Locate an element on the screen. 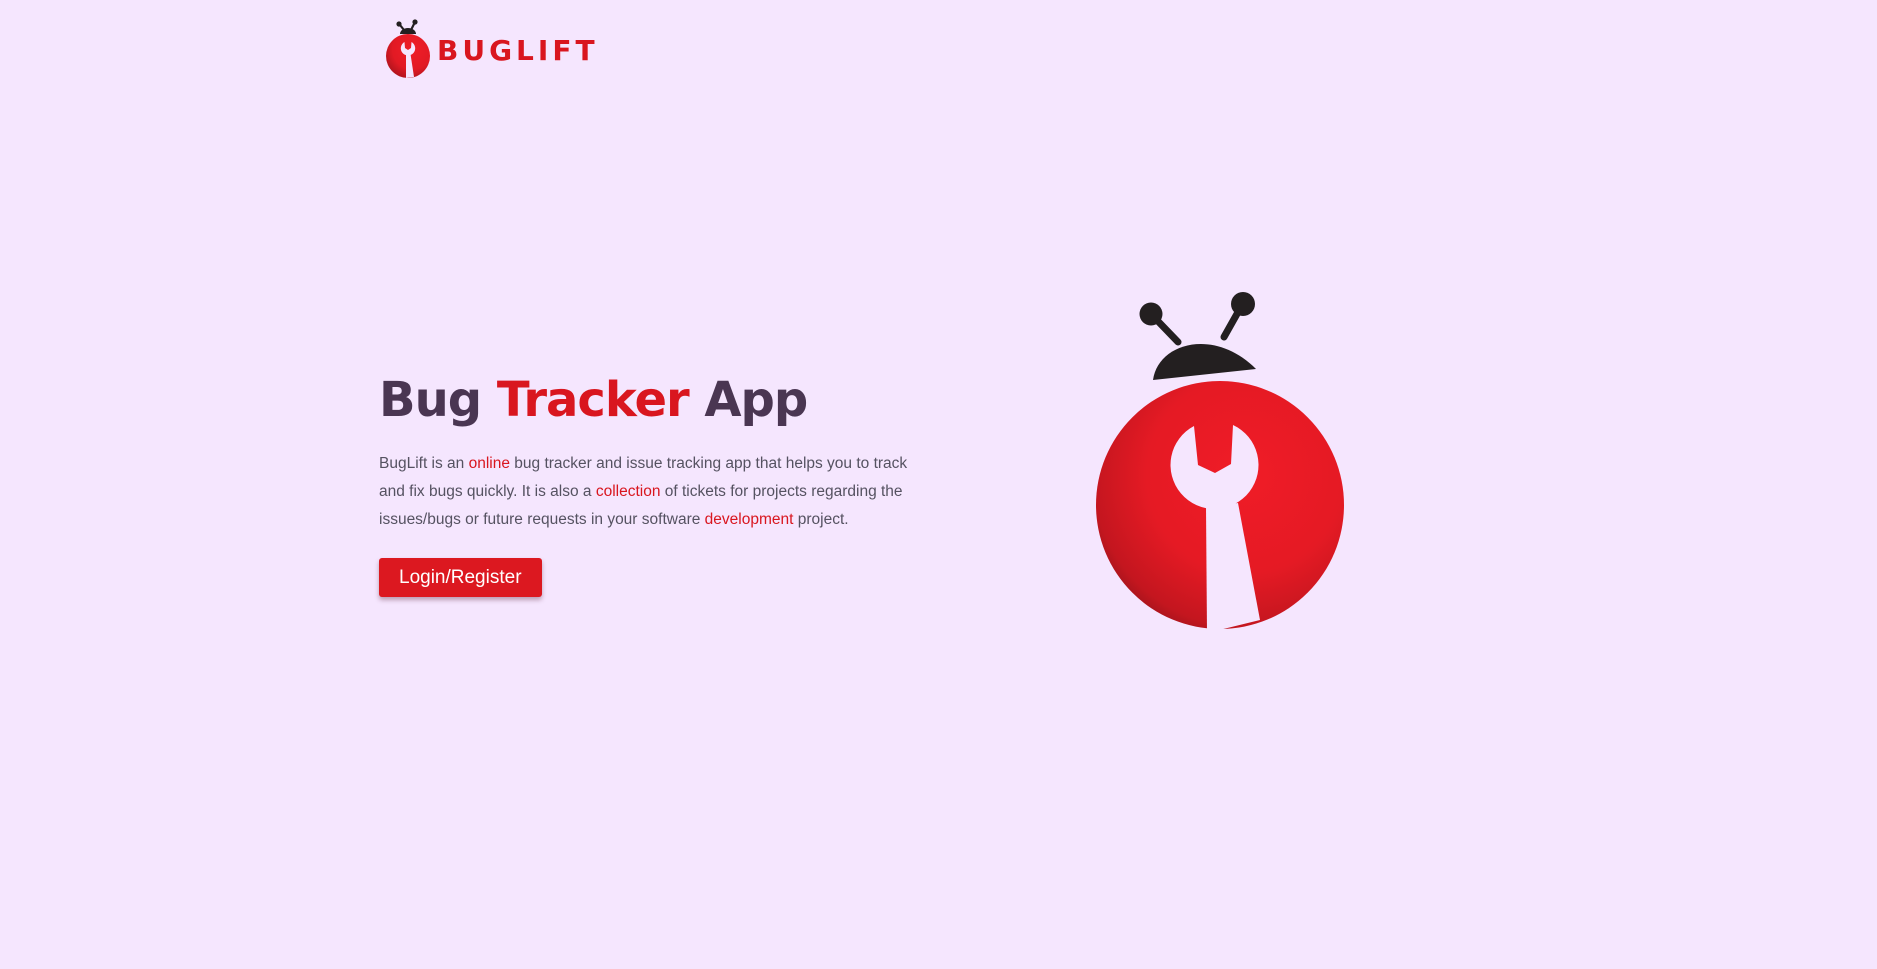 The image size is (1877, 969). desc-link-online: online is located at coordinates (489, 463).